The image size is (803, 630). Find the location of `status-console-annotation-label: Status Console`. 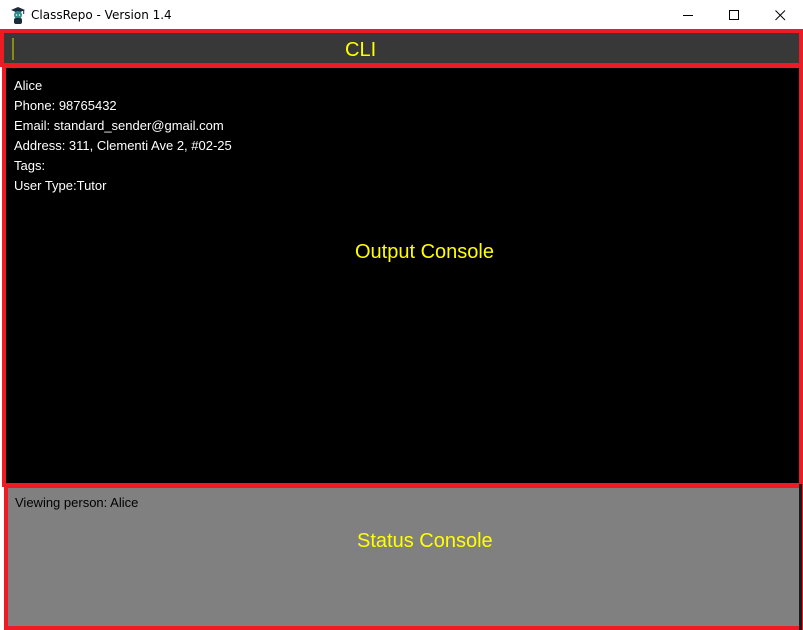

status-console-annotation-label: Status Console is located at coordinates (425, 541).